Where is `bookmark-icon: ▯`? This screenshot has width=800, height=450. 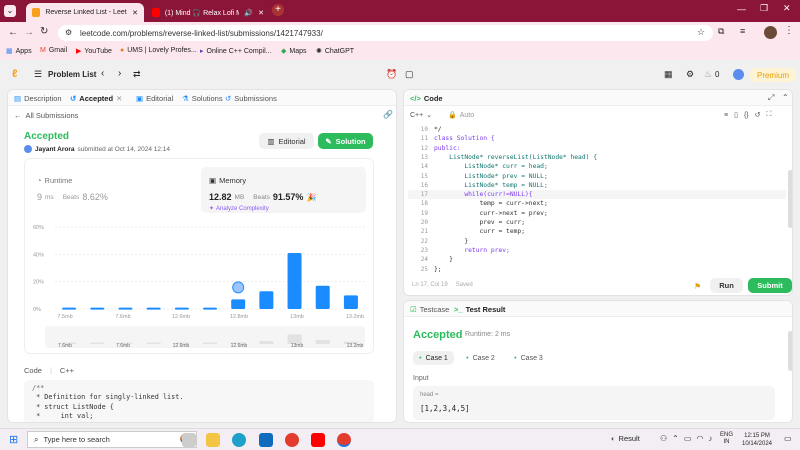
bookmark-icon: ▯ is located at coordinates (736, 115).